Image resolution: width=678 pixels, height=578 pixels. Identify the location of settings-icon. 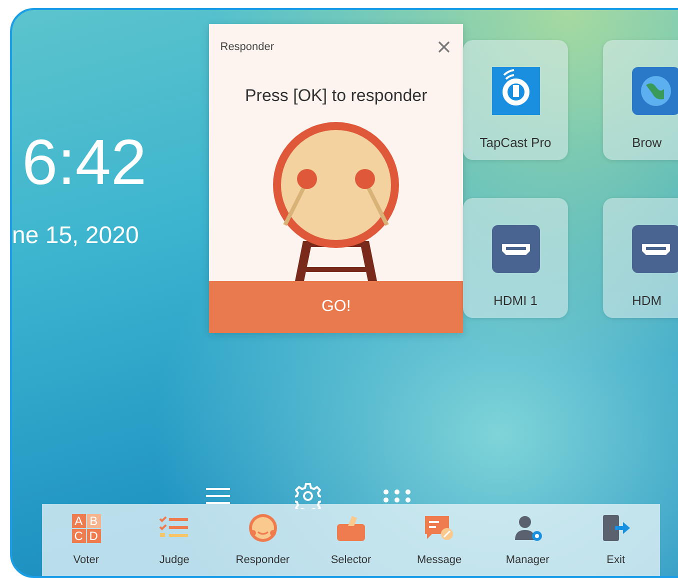
(308, 496).